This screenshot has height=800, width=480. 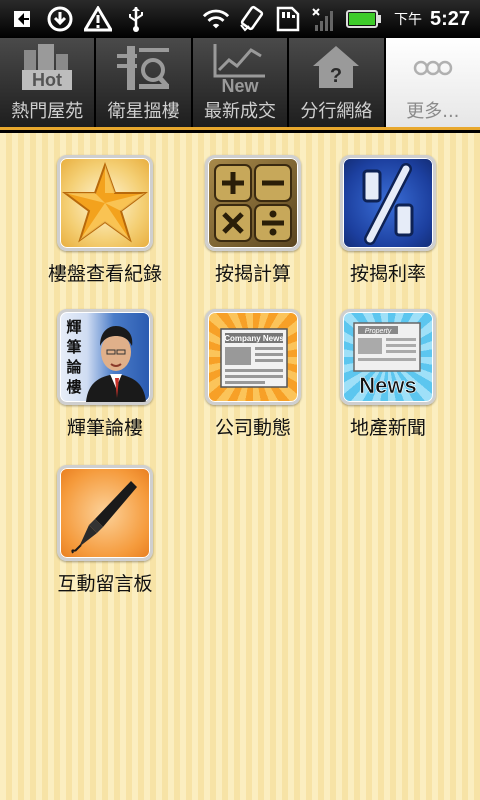 What do you see at coordinates (288, 19) in the screenshot?
I see `sd-card-icon` at bounding box center [288, 19].